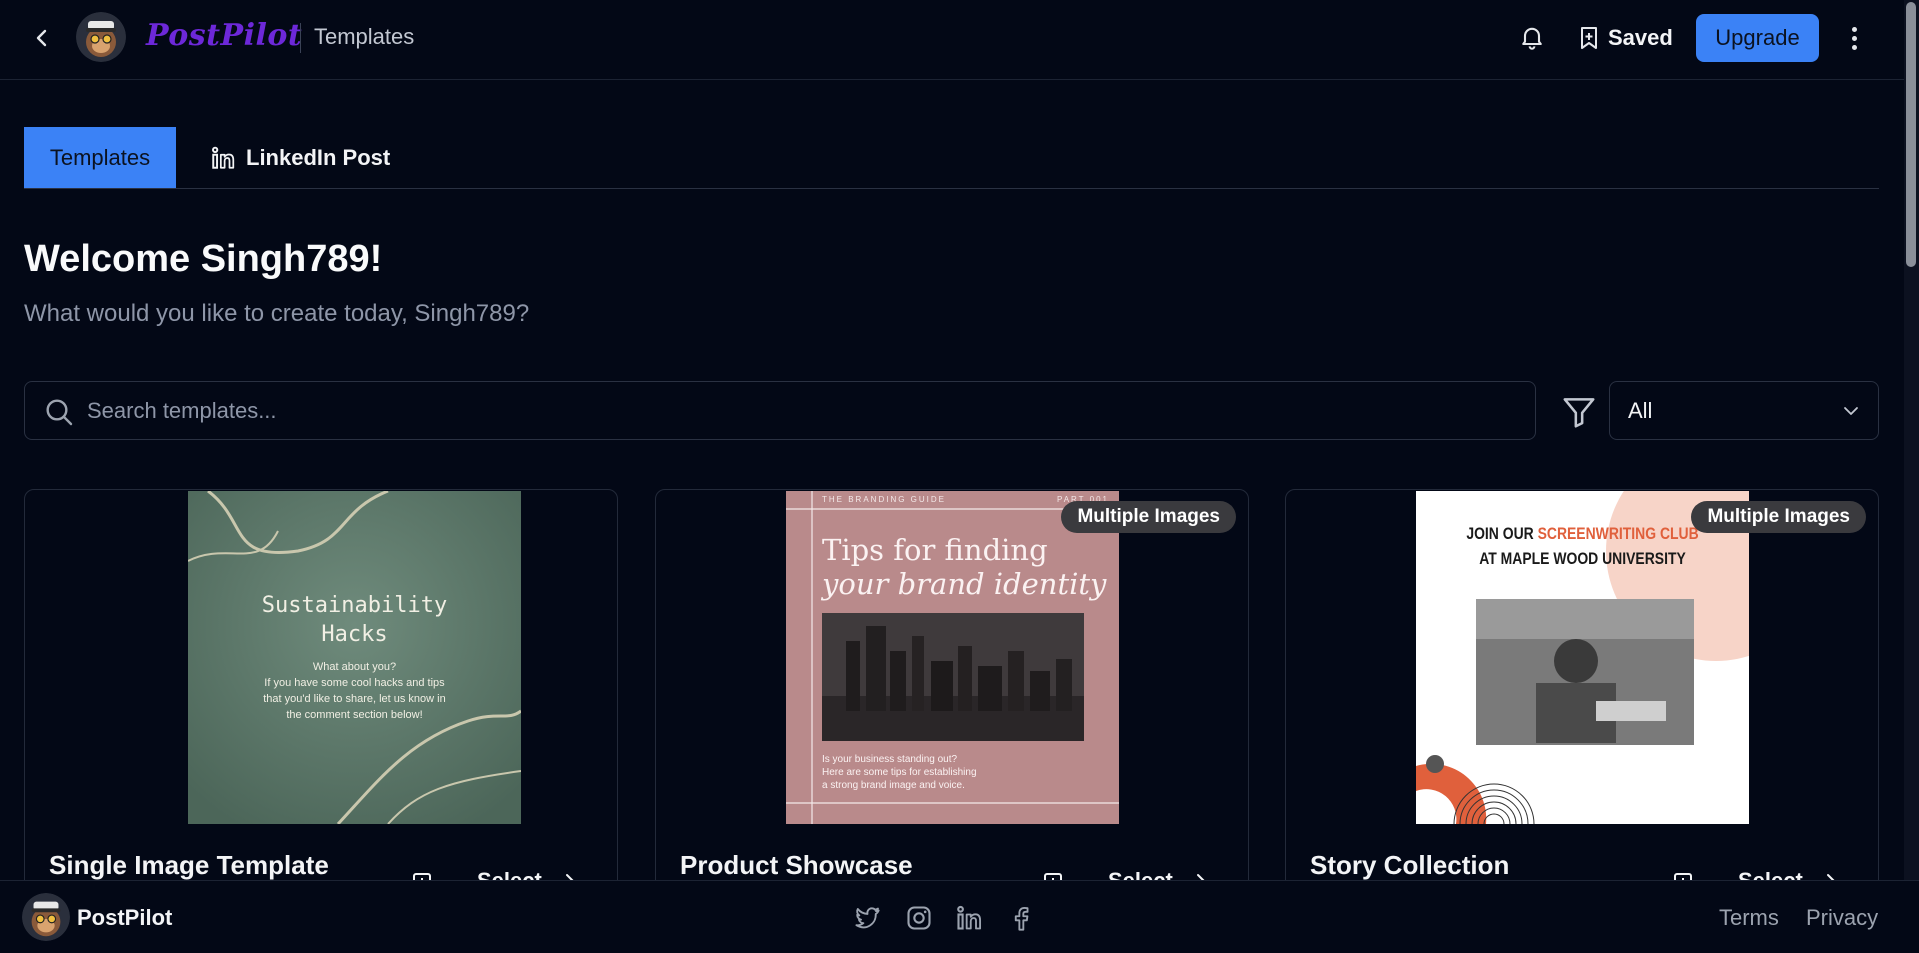 This screenshot has width=1919, height=953. What do you see at coordinates (1582, 558) in the screenshot?
I see `preview-line2: AT MAPLE WOOD UNIVERSITY` at bounding box center [1582, 558].